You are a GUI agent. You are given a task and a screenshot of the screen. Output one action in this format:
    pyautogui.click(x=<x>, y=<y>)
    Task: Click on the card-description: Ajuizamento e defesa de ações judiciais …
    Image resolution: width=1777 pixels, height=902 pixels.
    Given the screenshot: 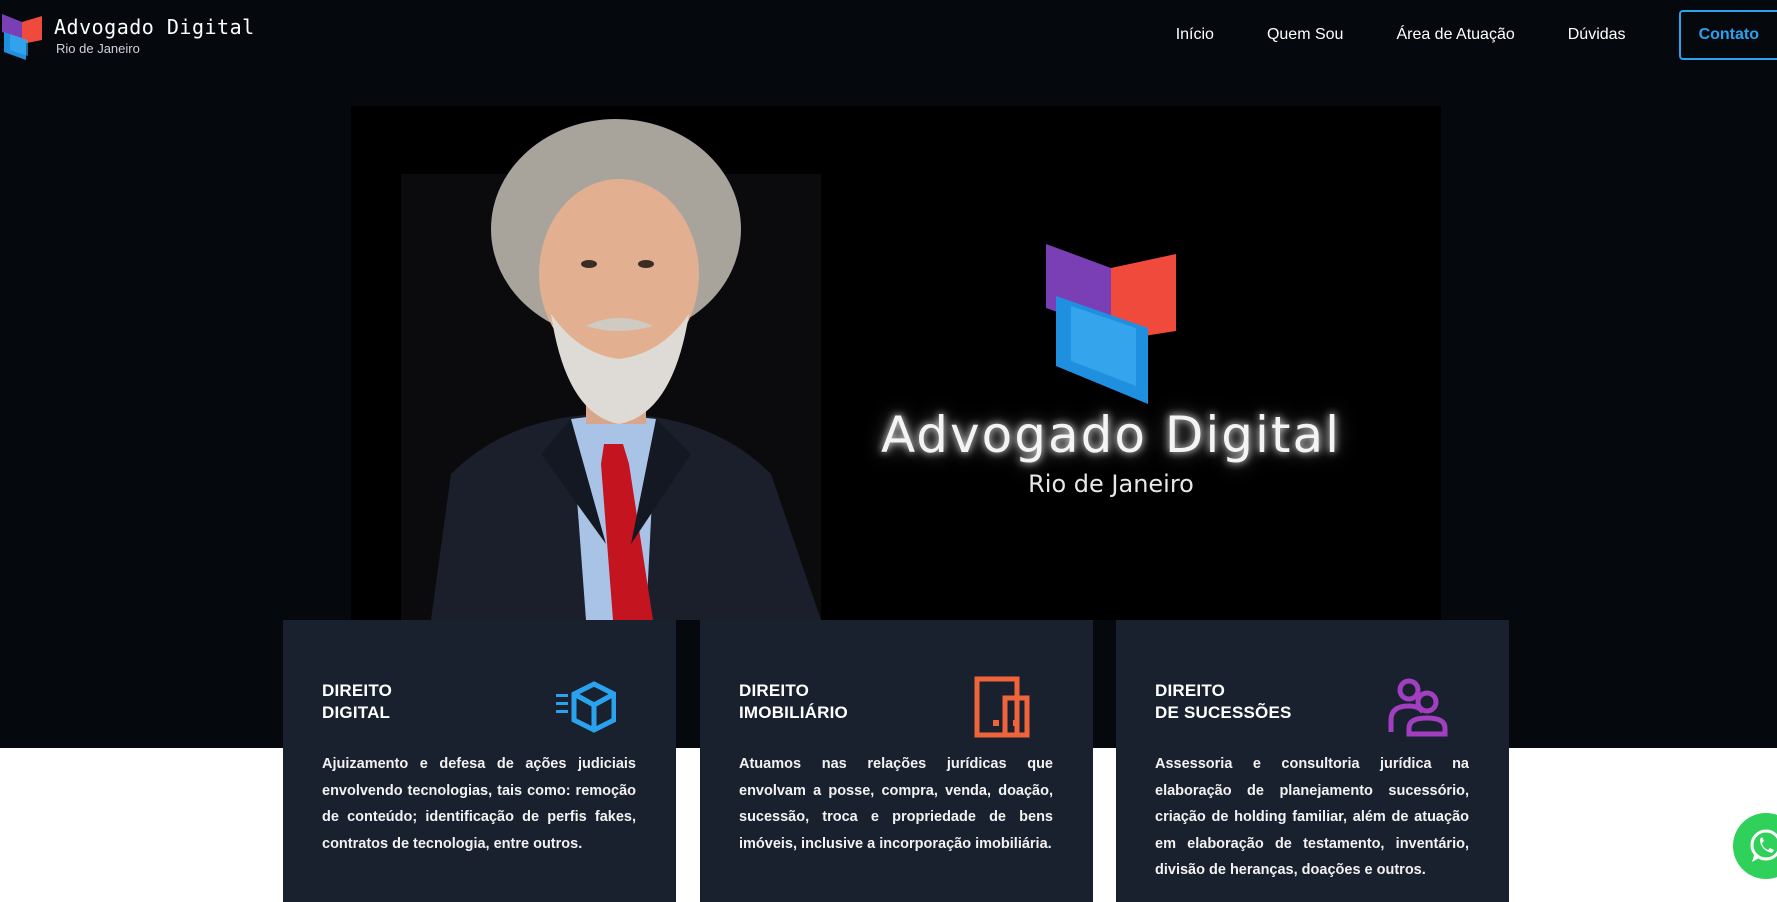 What is the action you would take?
    pyautogui.click(x=479, y=804)
    